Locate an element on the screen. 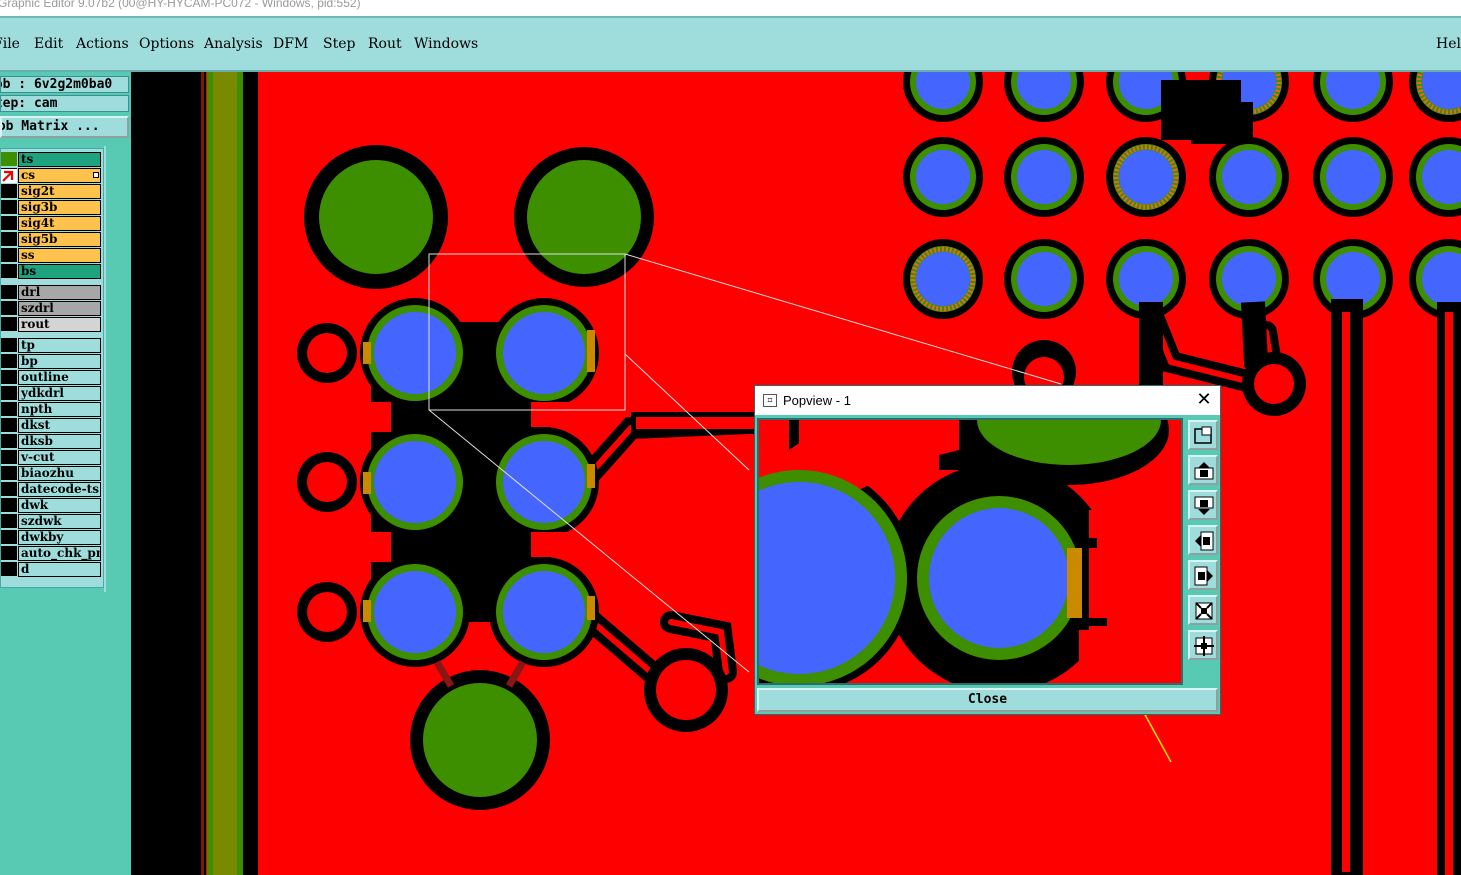 The width and height of the screenshot is (1461, 875). layer-row-datecode-ts: datecode-ts is located at coordinates (52, 489).